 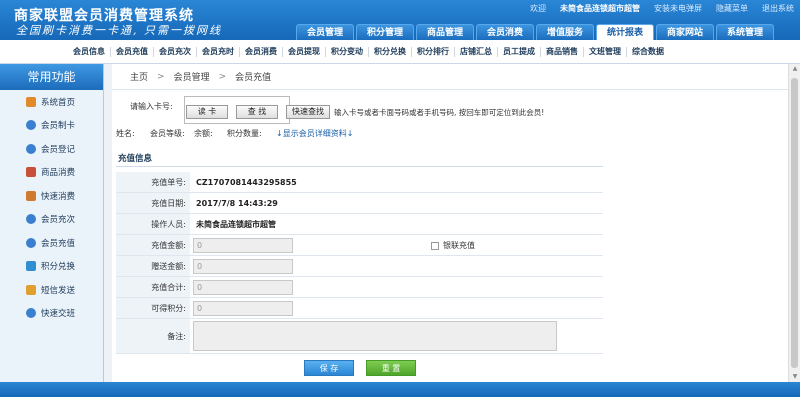 I want to click on amount-input: 0, so click(x=243, y=245).